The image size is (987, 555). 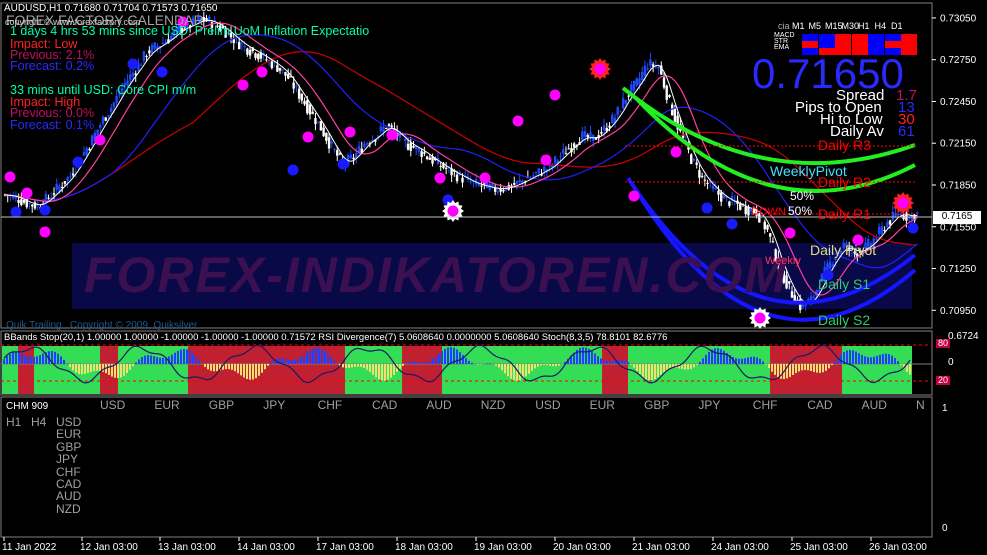 What do you see at coordinates (274, 405) in the screenshot?
I see `currency-column-label: JPY` at bounding box center [274, 405].